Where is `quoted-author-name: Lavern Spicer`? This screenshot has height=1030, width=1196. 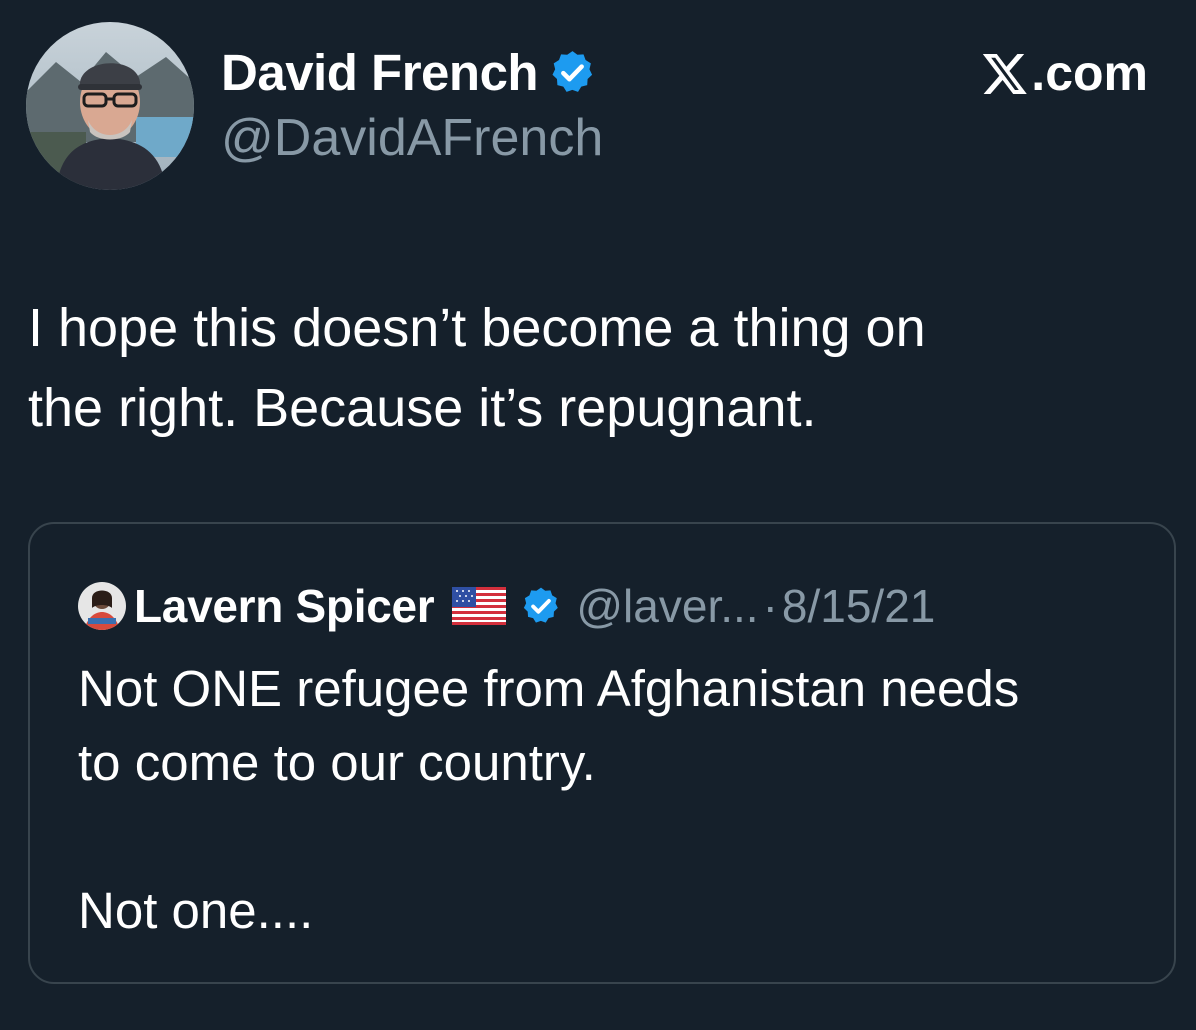
quoted-author-name: Lavern Spicer is located at coordinates (284, 606).